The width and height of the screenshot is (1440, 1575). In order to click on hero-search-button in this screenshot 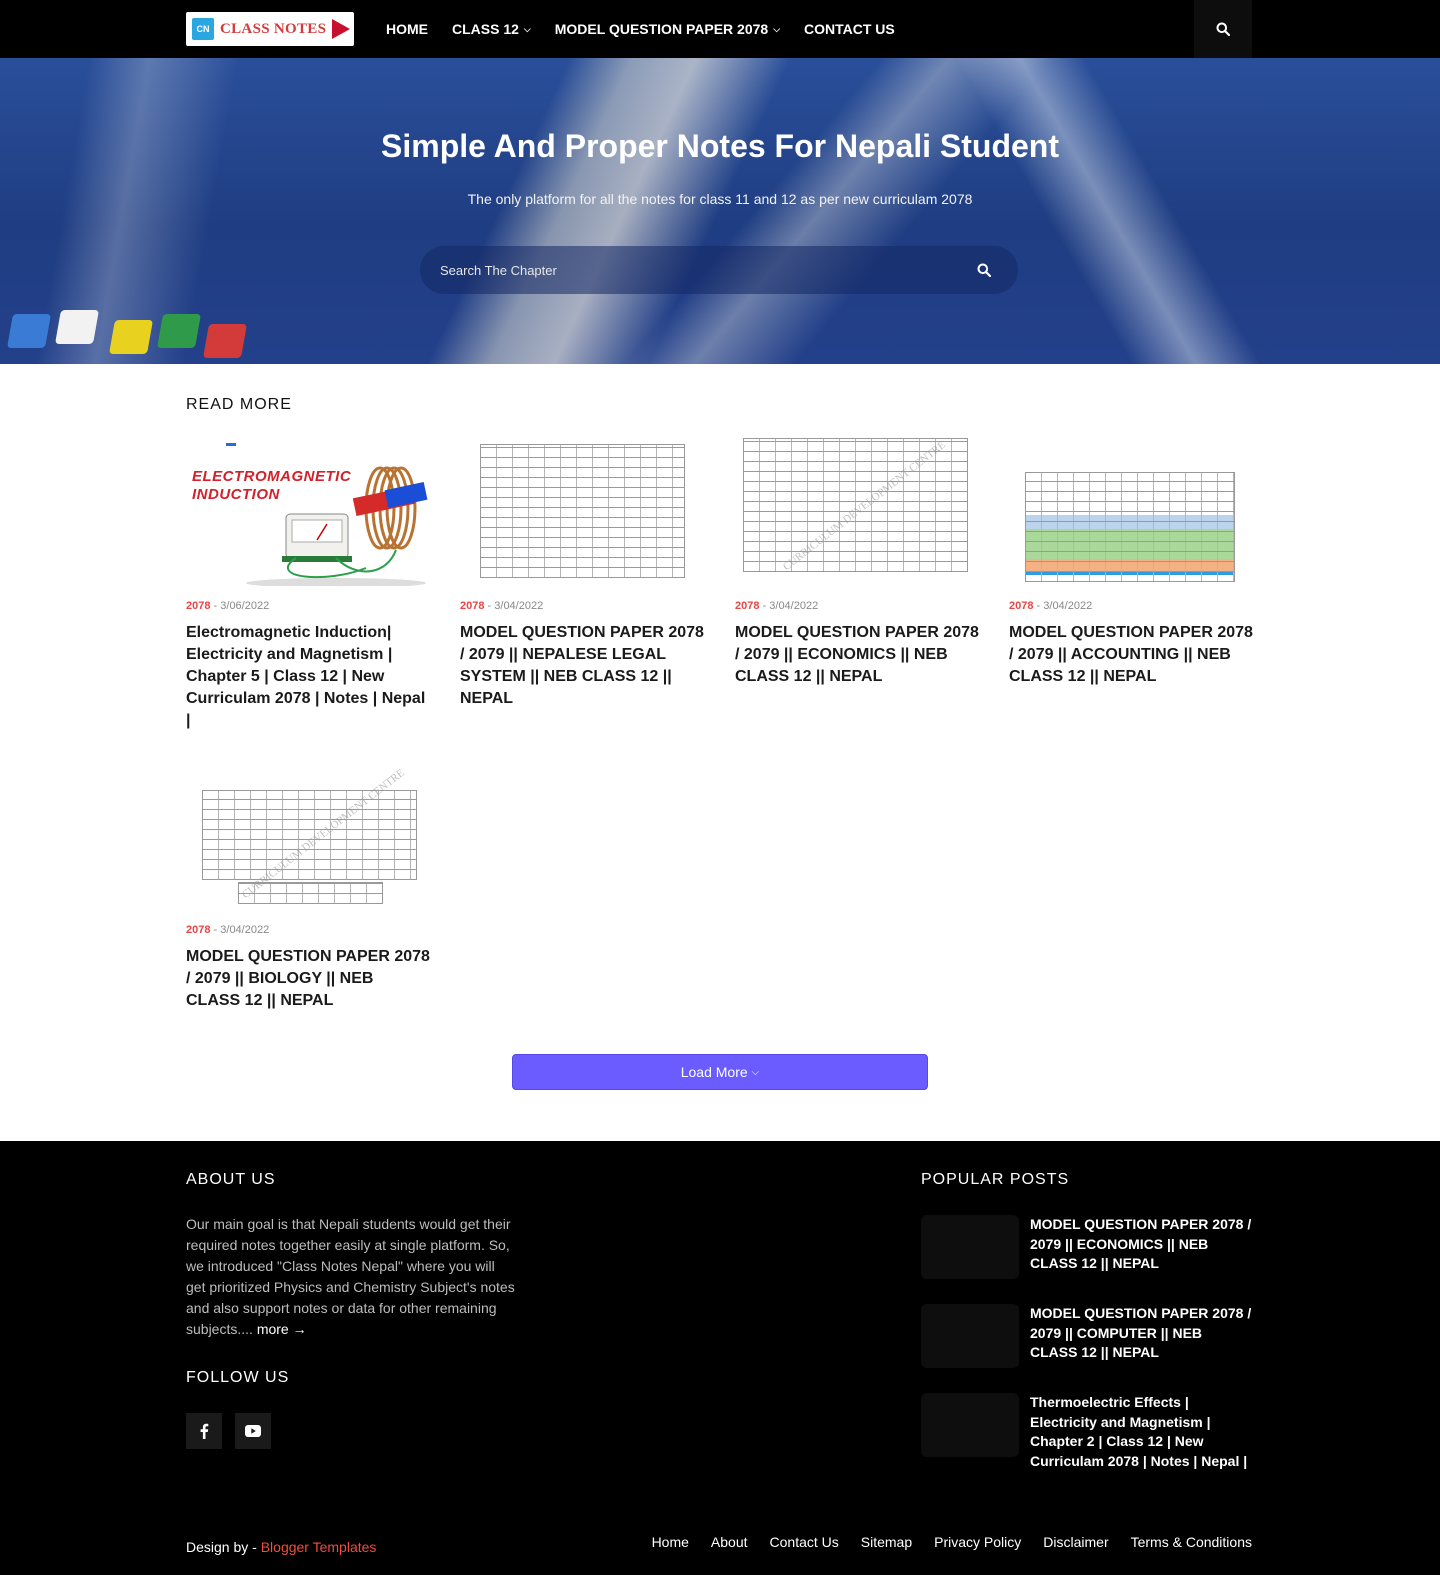, I will do `click(984, 270)`.